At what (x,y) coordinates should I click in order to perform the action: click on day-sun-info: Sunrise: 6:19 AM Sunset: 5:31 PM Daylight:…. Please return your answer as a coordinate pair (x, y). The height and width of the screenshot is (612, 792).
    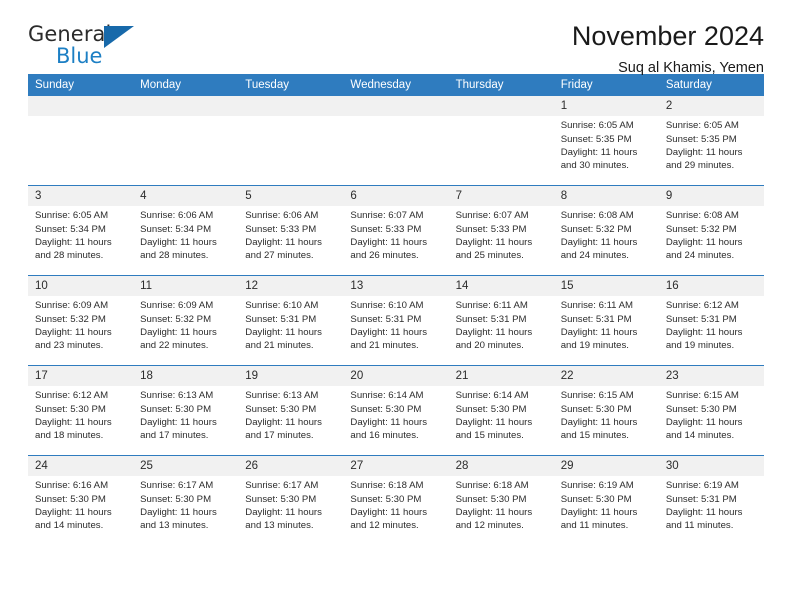
    Looking at the image, I should click on (711, 504).